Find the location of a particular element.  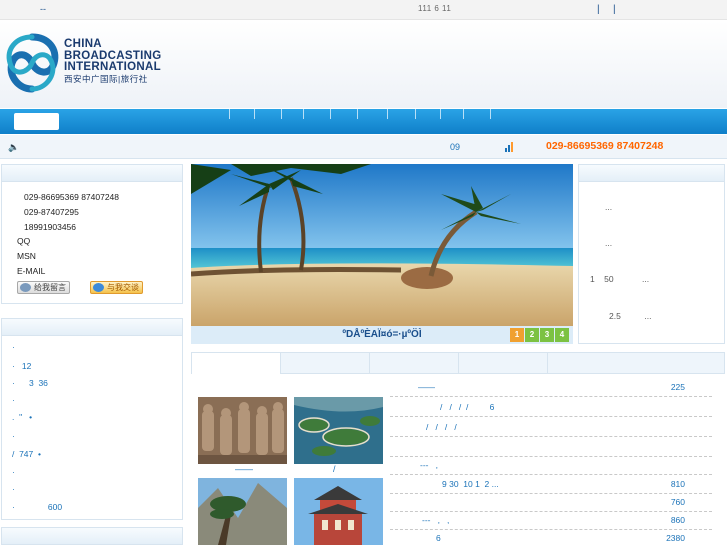

temple-building-image is located at coordinates (338, 511).